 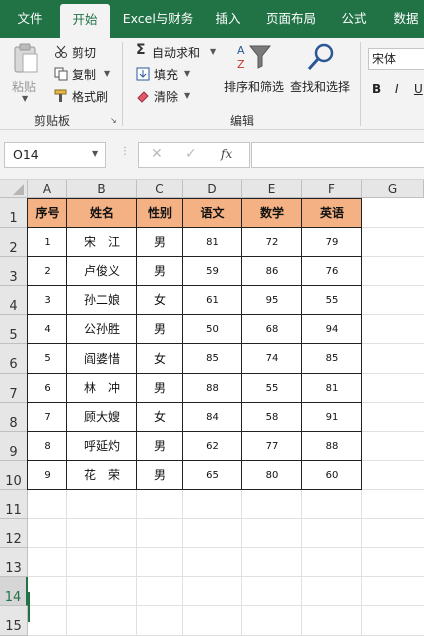 What do you see at coordinates (14, 621) in the screenshot?
I see `row-header-15: 15` at bounding box center [14, 621].